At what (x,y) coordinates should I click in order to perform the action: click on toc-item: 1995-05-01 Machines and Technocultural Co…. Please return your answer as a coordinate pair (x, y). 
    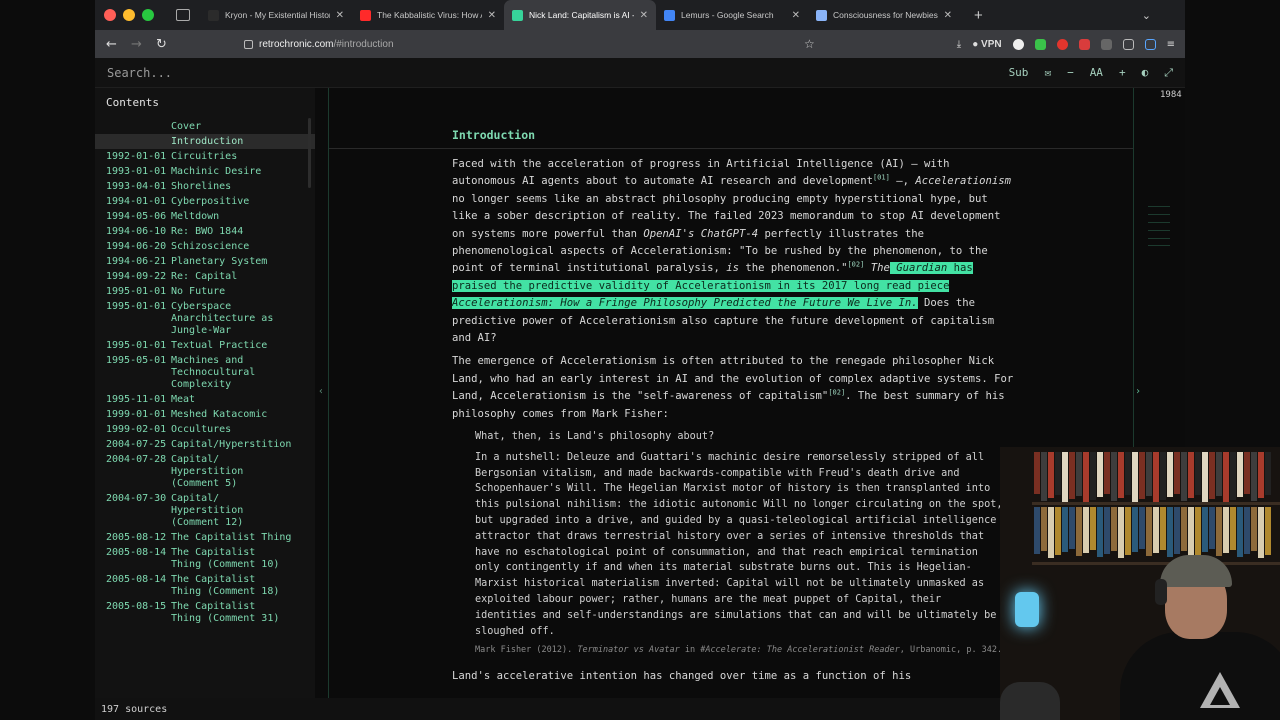
    Looking at the image, I should click on (205, 372).